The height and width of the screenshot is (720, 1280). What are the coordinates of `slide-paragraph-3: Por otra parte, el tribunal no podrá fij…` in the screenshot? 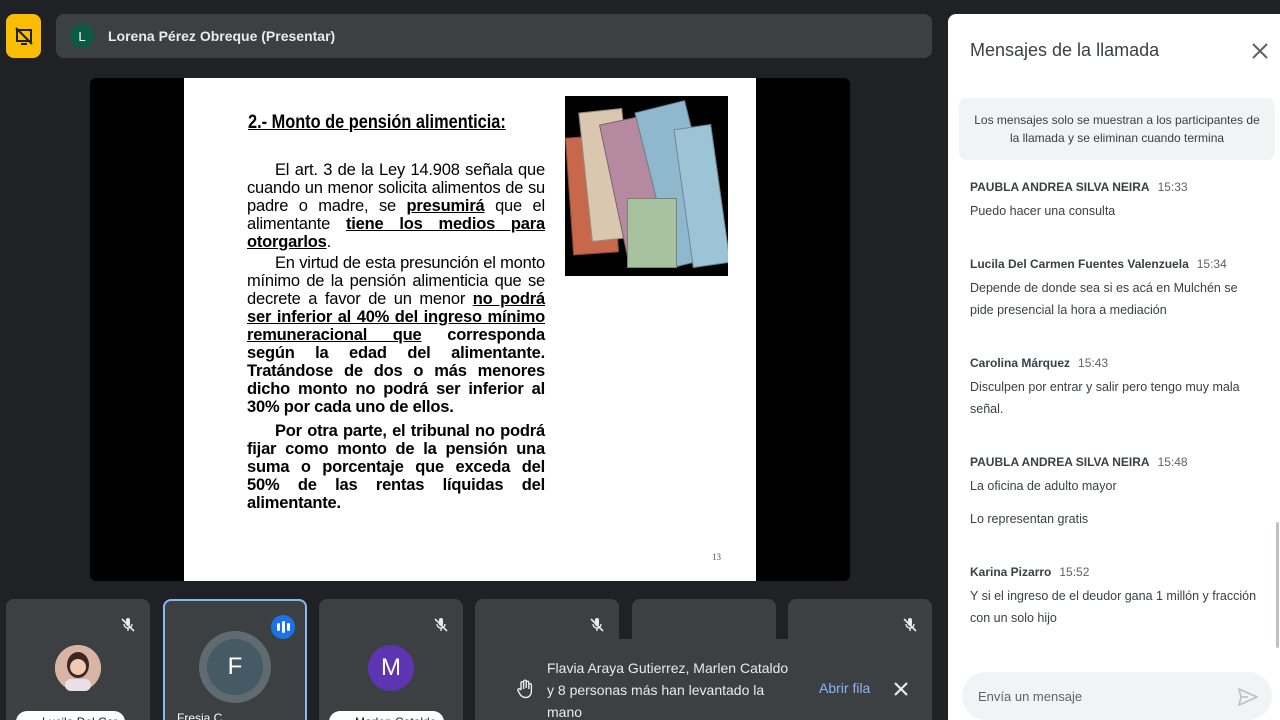 It's located at (396, 467).